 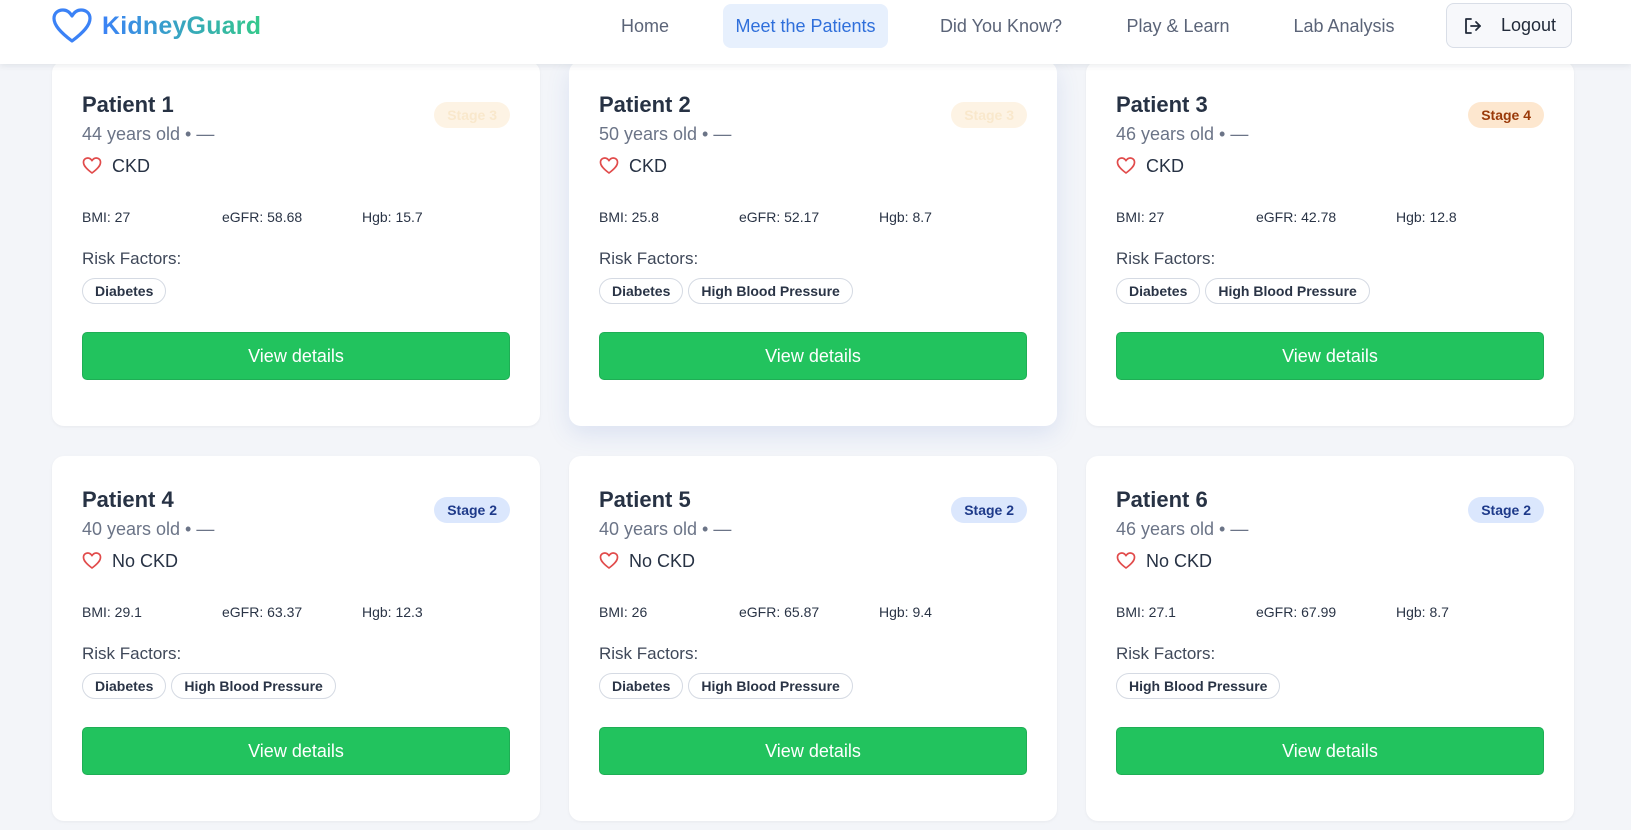 I want to click on logout-button: Logout, so click(x=1509, y=25).